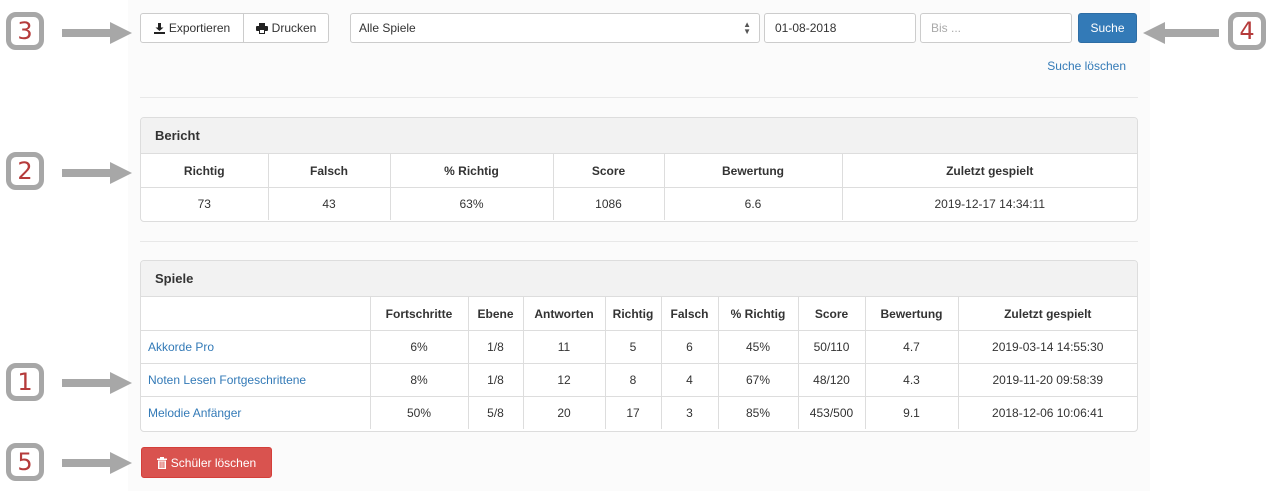  Describe the element at coordinates (633, 380) in the screenshot. I see `table-cell: 8` at that location.